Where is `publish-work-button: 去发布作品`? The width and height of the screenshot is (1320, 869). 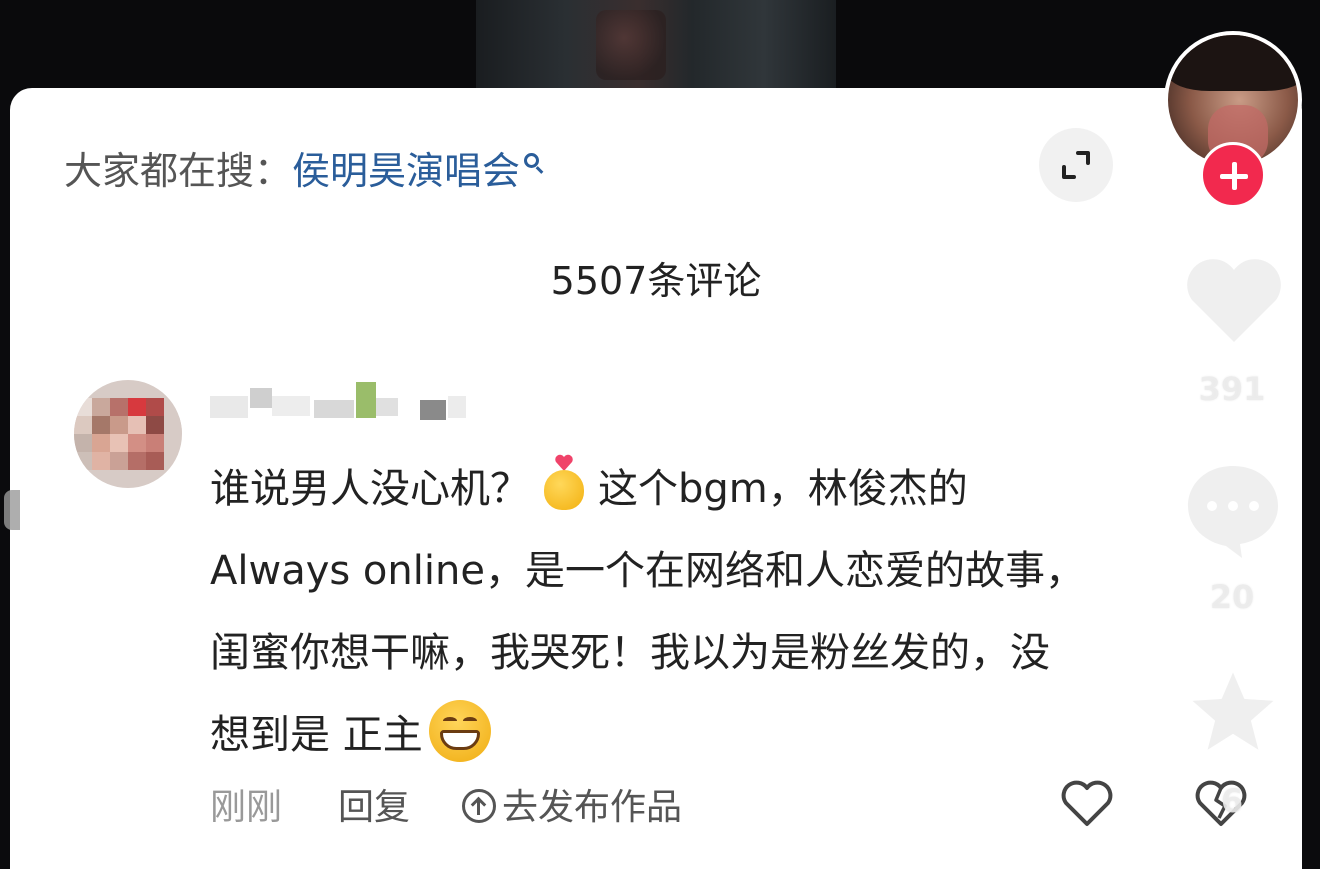
publish-work-button: 去发布作品 is located at coordinates (572, 807).